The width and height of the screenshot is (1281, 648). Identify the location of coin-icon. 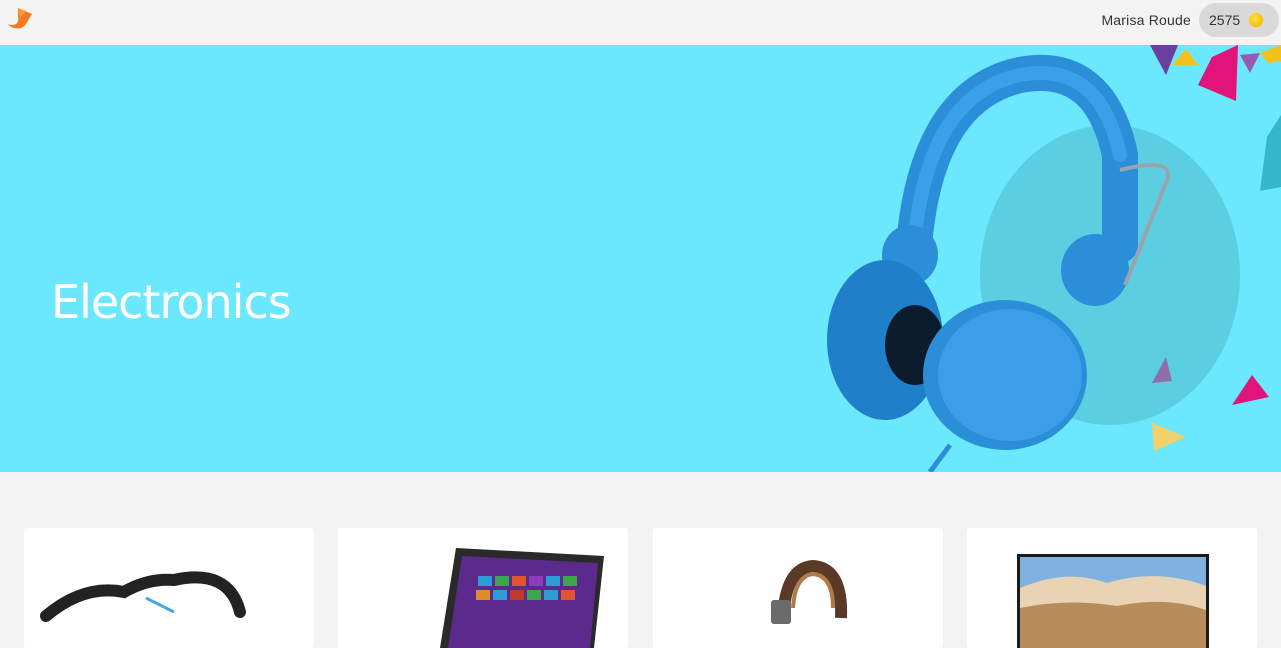
(1256, 20).